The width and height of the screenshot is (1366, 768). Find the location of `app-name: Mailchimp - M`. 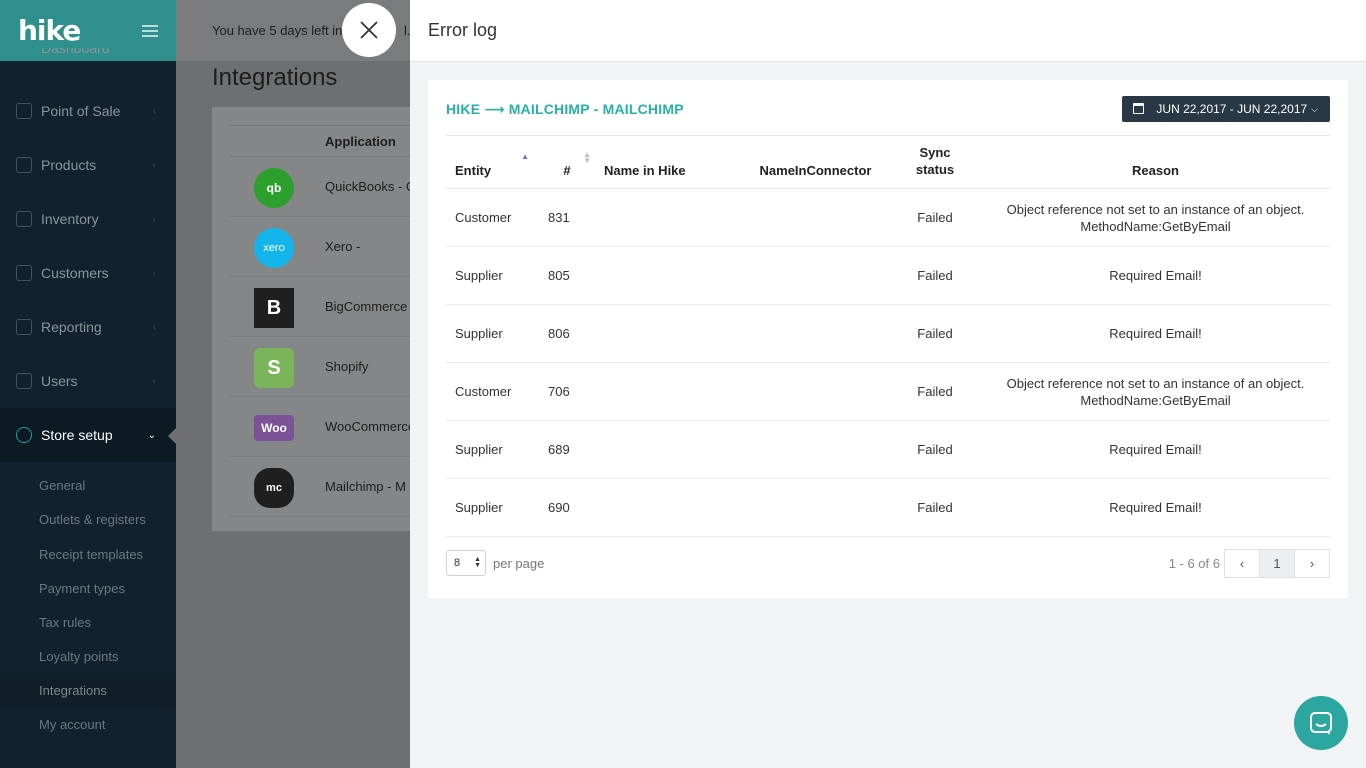

app-name: Mailchimp - M is located at coordinates (365, 486).